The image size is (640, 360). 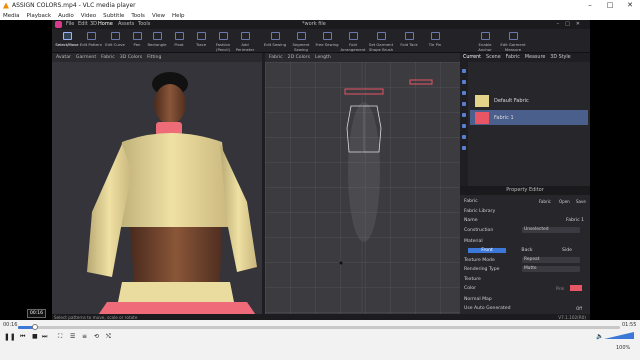 What do you see at coordinates (599, 336) in the screenshot?
I see `speaker-icon: 🔈` at bounding box center [599, 336].